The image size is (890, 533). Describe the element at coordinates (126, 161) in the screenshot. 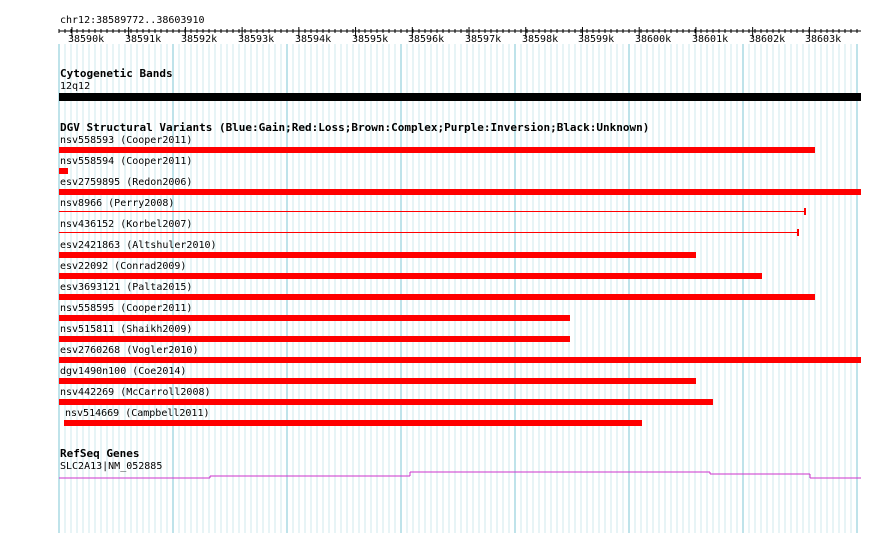

I see `dgv-variant-label: nsv558594 (Cooper2011)` at that location.